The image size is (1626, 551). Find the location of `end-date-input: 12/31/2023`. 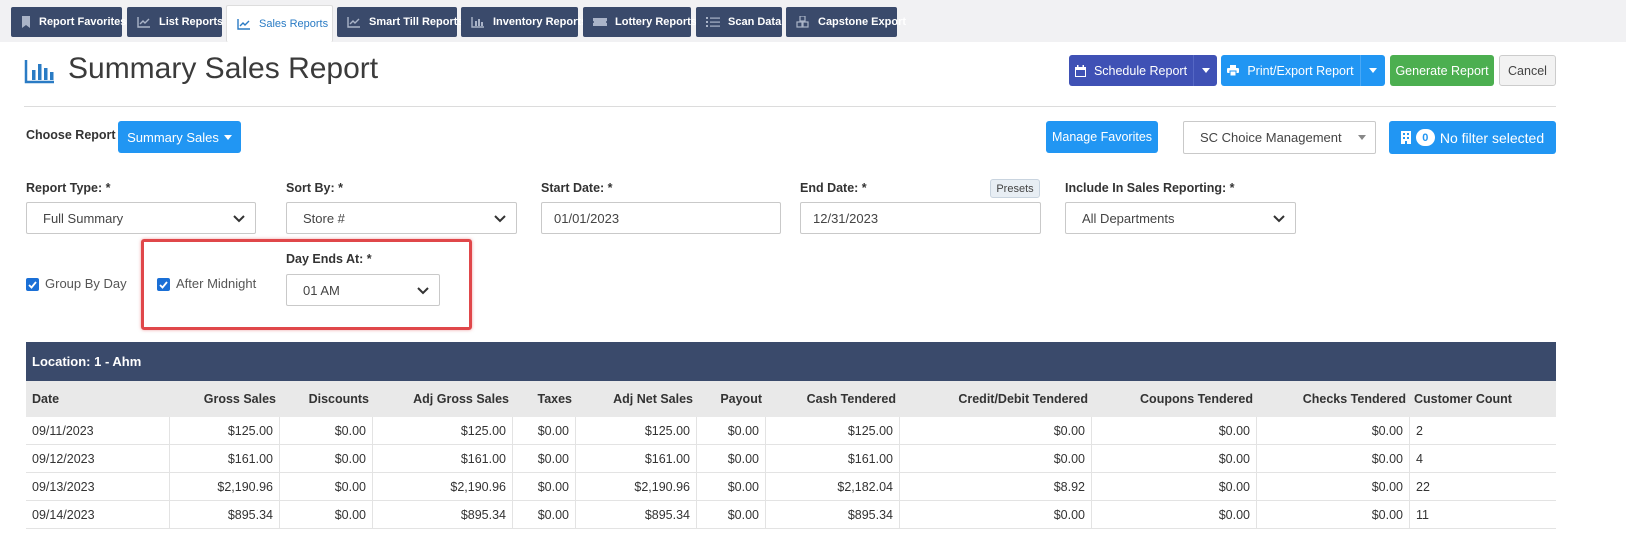

end-date-input: 12/31/2023 is located at coordinates (920, 218).